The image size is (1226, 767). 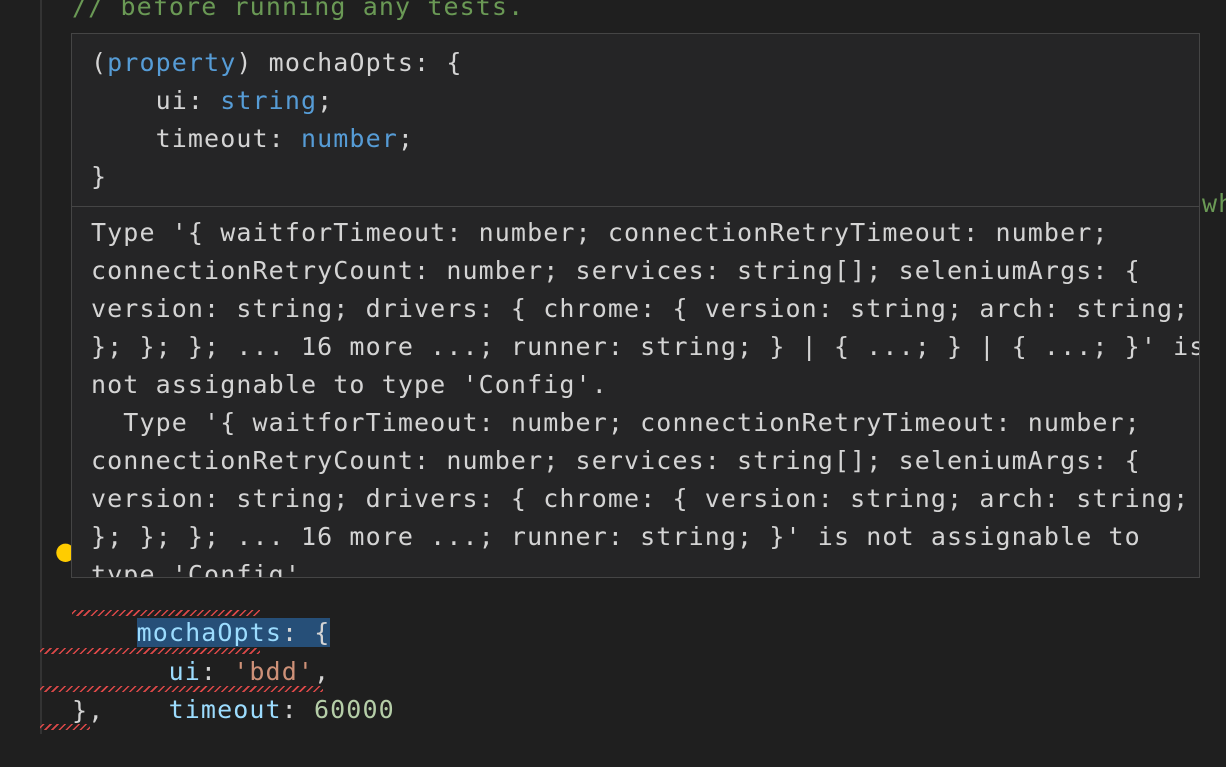 I want to click on signature-ui-key: ui:, so click(x=156, y=100).